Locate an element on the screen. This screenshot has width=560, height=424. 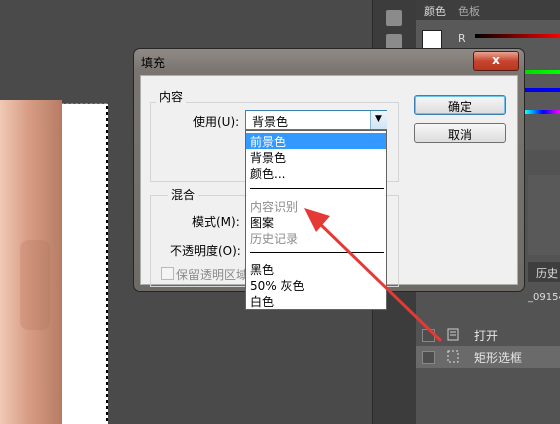
annotation-arrow-icon is located at coordinates (373, 275).